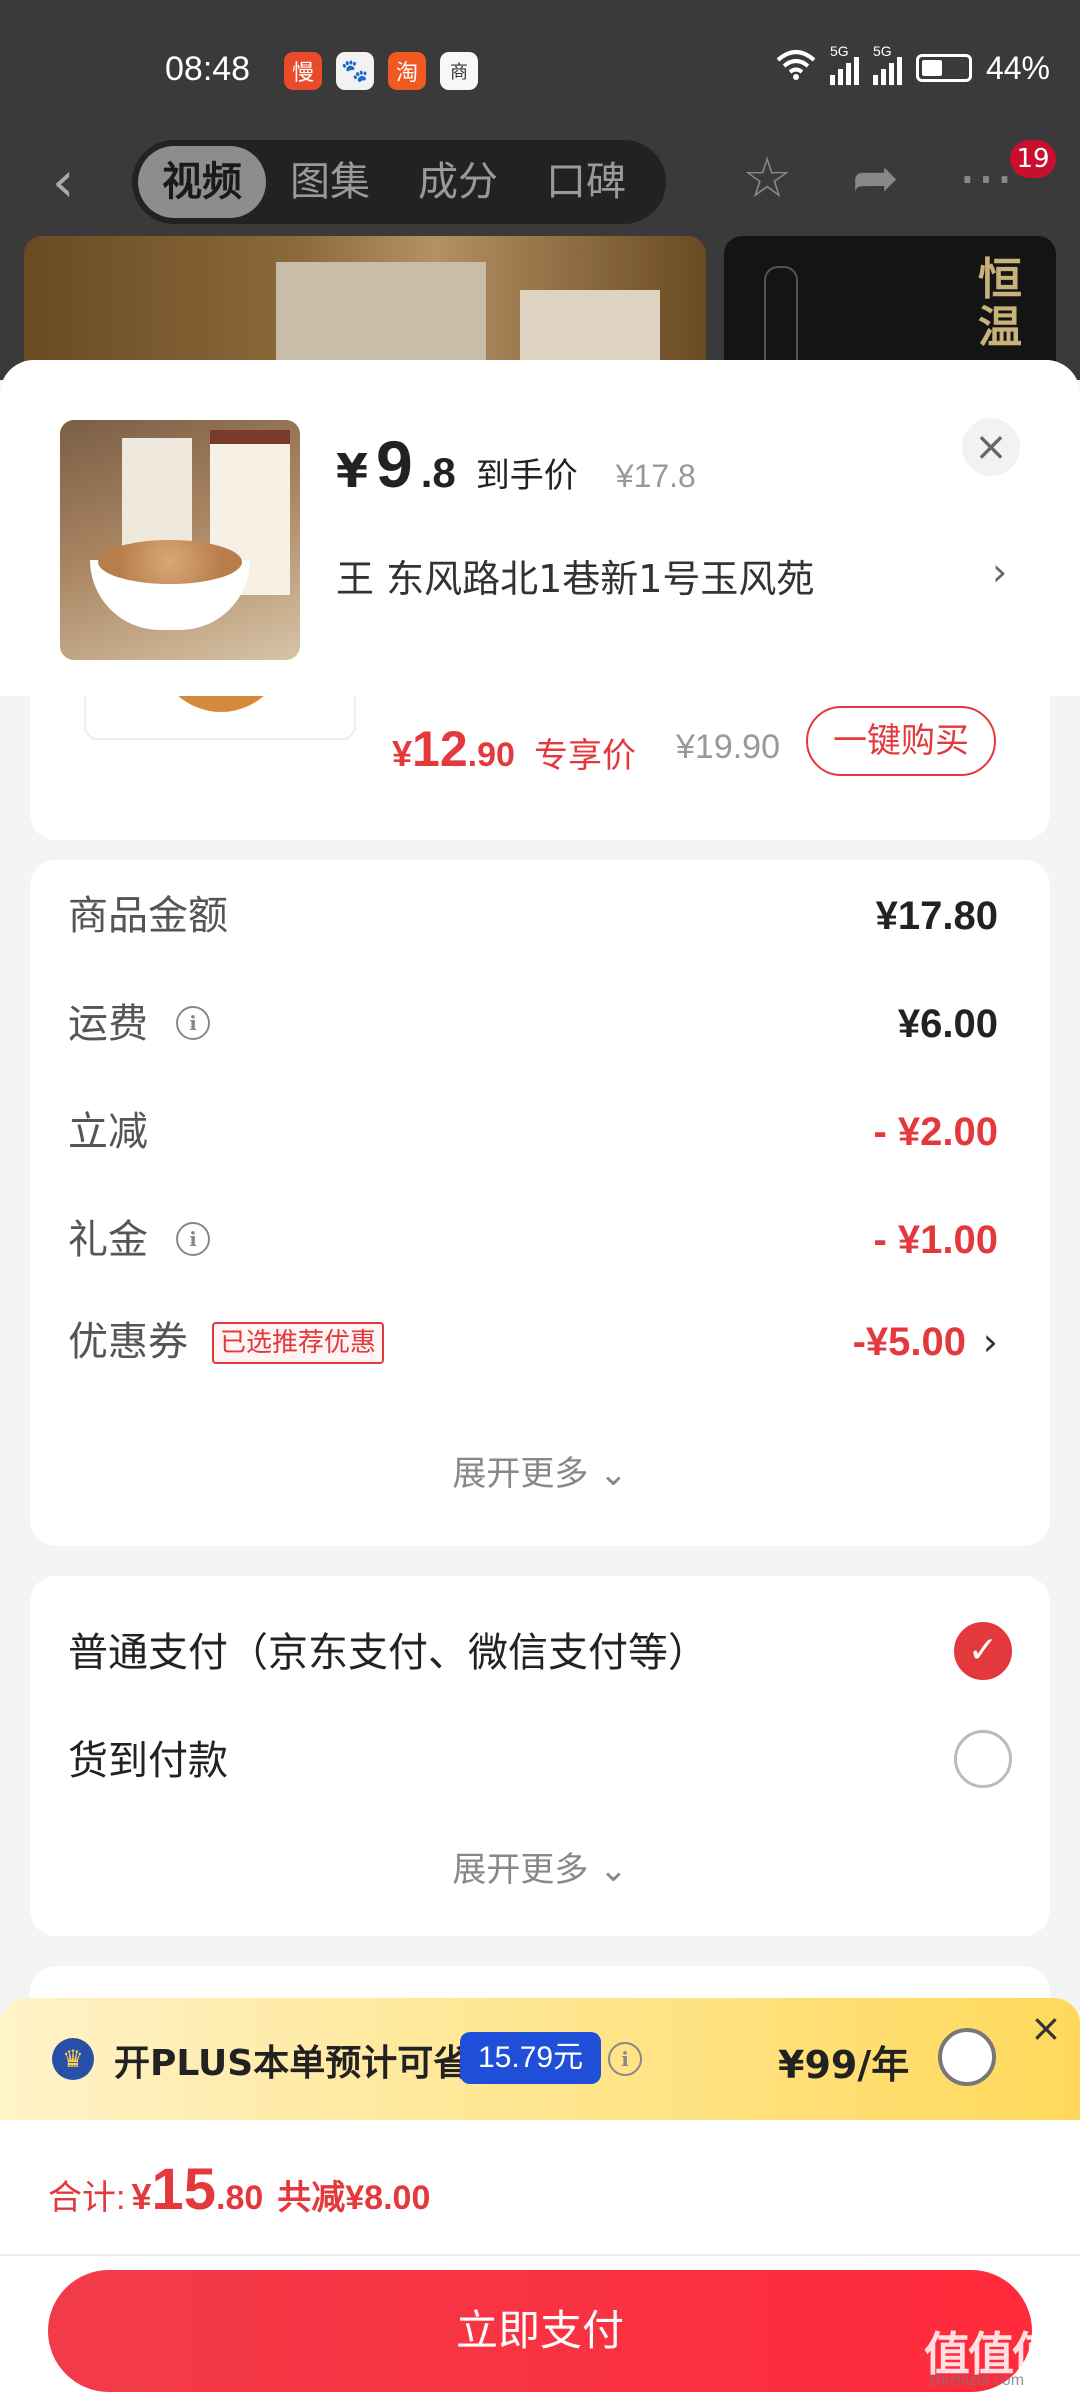 The height and width of the screenshot is (2400, 1080). Describe the element at coordinates (533, 1342) in the screenshot. I see `coupon-row: 优惠券 已选推荐优惠 -¥5.00 ›` at that location.